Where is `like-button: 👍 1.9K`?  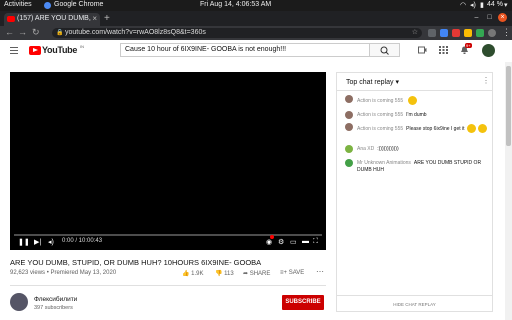
like-button: 👍 1.9K is located at coordinates (193, 273).